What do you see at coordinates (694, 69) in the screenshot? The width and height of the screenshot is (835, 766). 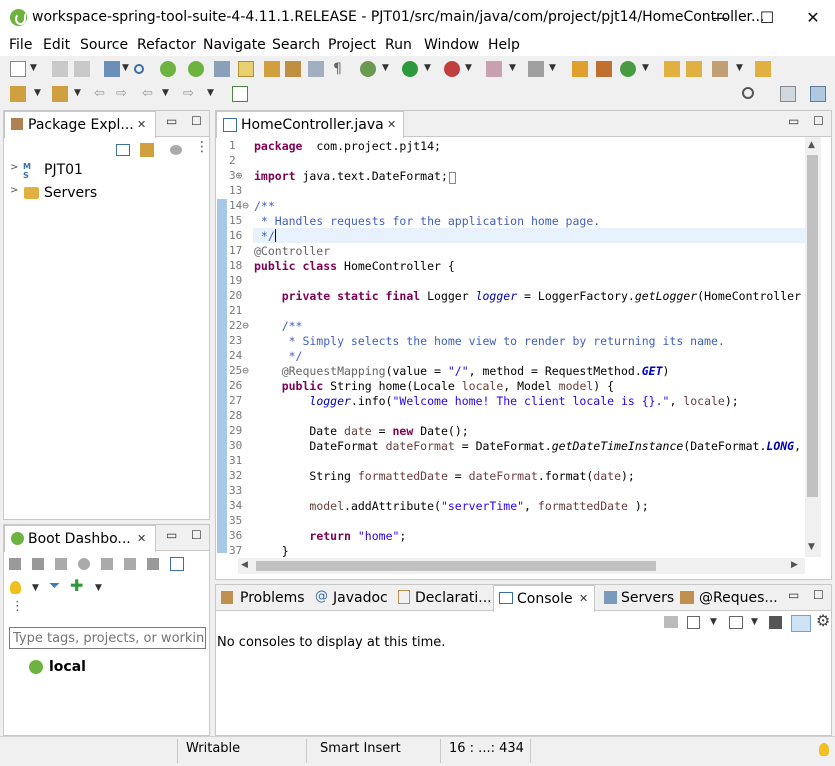 I see `open-task-icon` at bounding box center [694, 69].